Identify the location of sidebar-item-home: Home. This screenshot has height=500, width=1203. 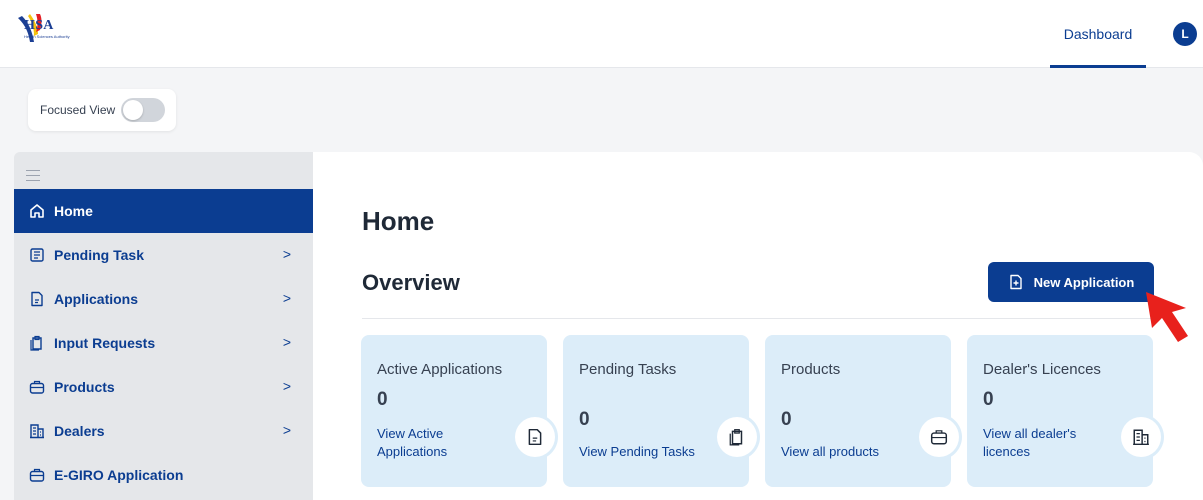
(163, 211).